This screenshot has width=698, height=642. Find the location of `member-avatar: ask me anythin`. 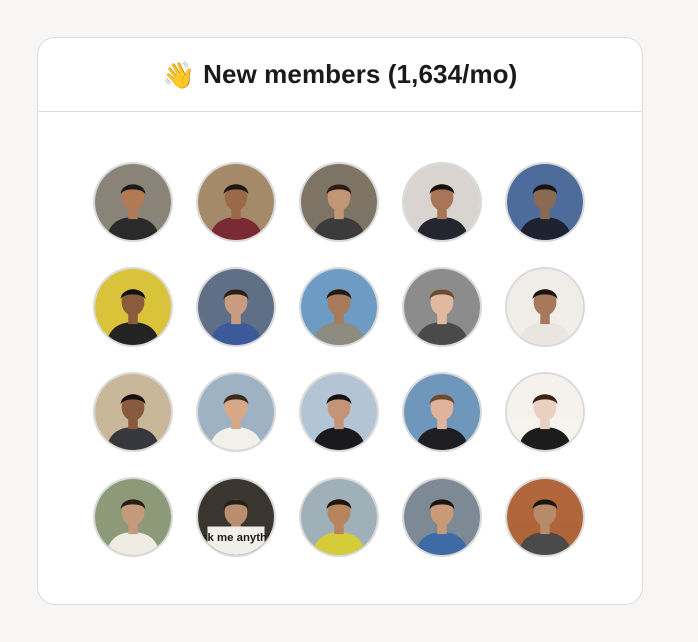

member-avatar: ask me anythin is located at coordinates (236, 517).